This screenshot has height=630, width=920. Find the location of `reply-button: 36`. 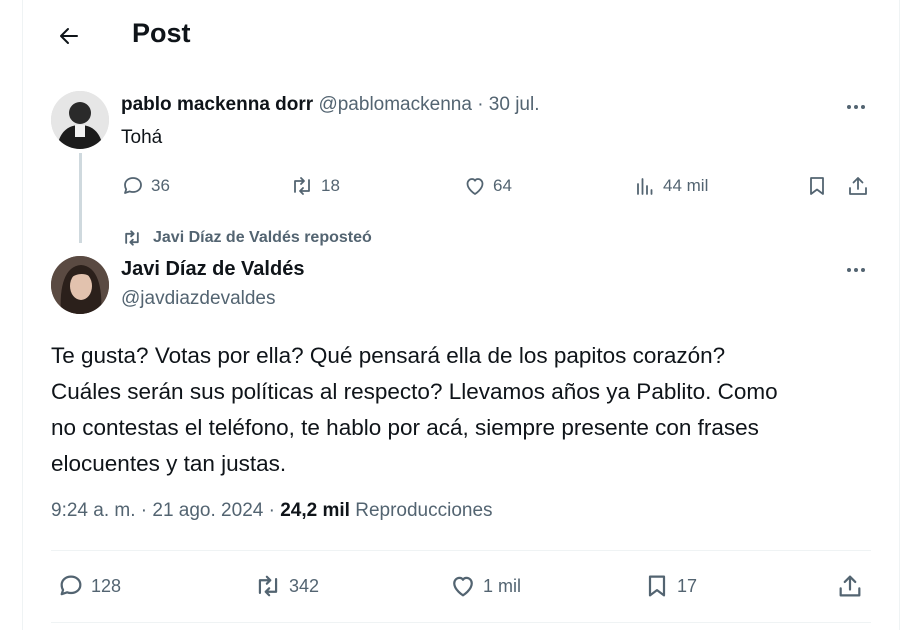

reply-button: 36 is located at coordinates (145, 186).